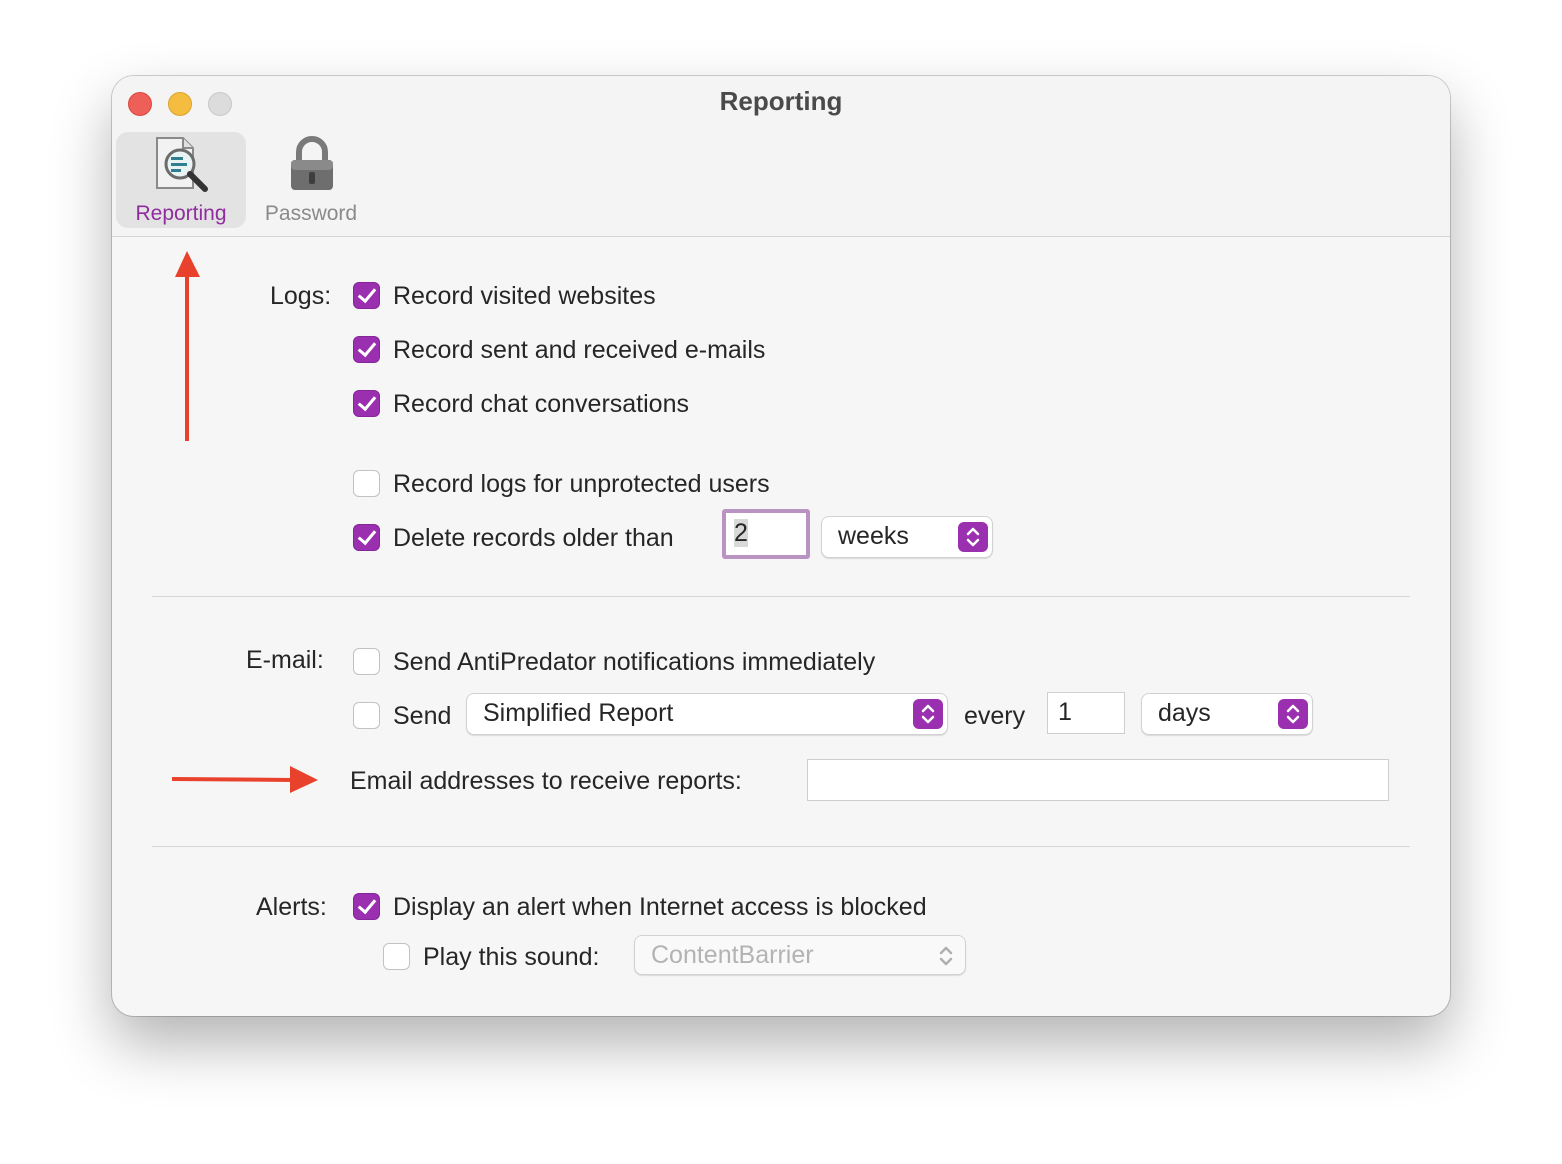 The width and height of the screenshot is (1562, 1164). I want to click on play-sound-label: Play this sound:, so click(511, 957).